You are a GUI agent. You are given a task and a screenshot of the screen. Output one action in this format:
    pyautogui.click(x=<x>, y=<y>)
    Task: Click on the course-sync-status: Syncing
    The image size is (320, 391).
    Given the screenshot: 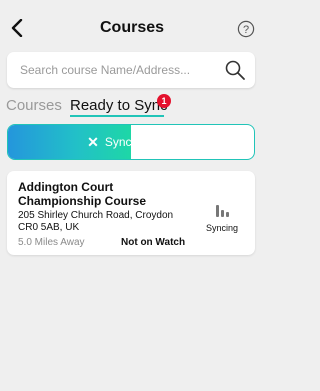 What is the action you would take?
    pyautogui.click(x=222, y=228)
    